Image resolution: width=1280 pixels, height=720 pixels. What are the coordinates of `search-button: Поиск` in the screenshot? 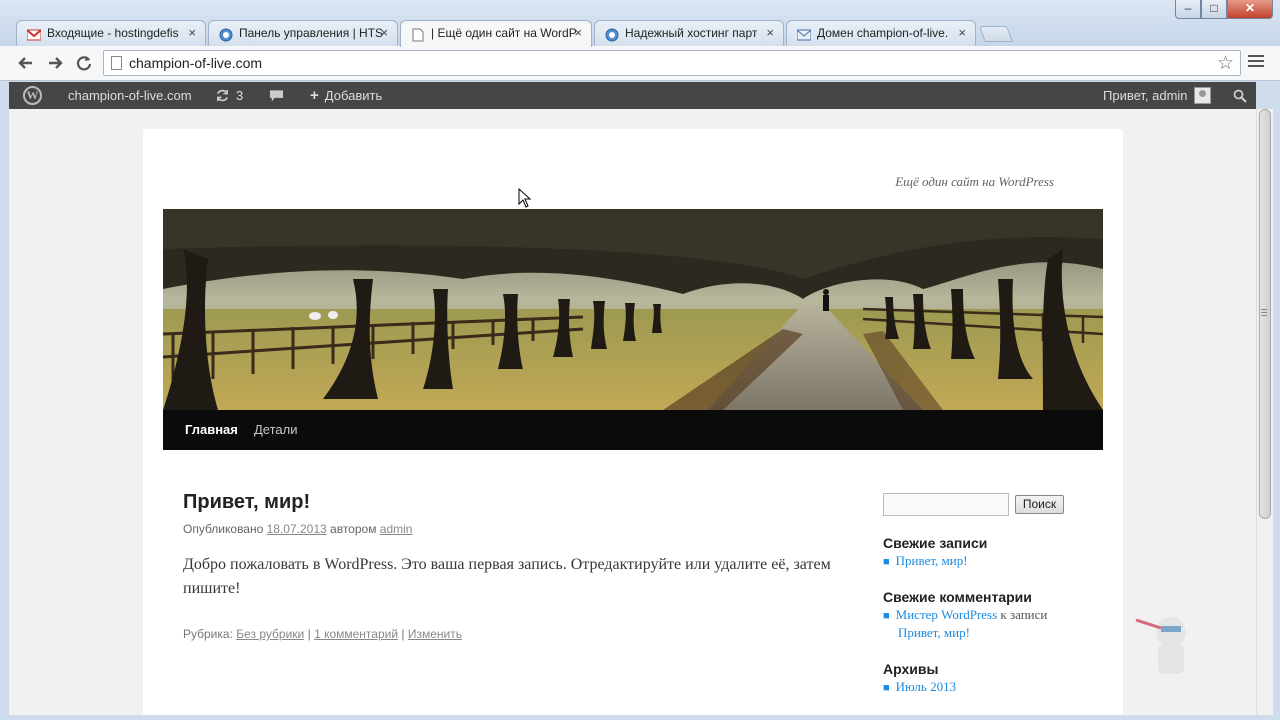 It's located at (1039, 504).